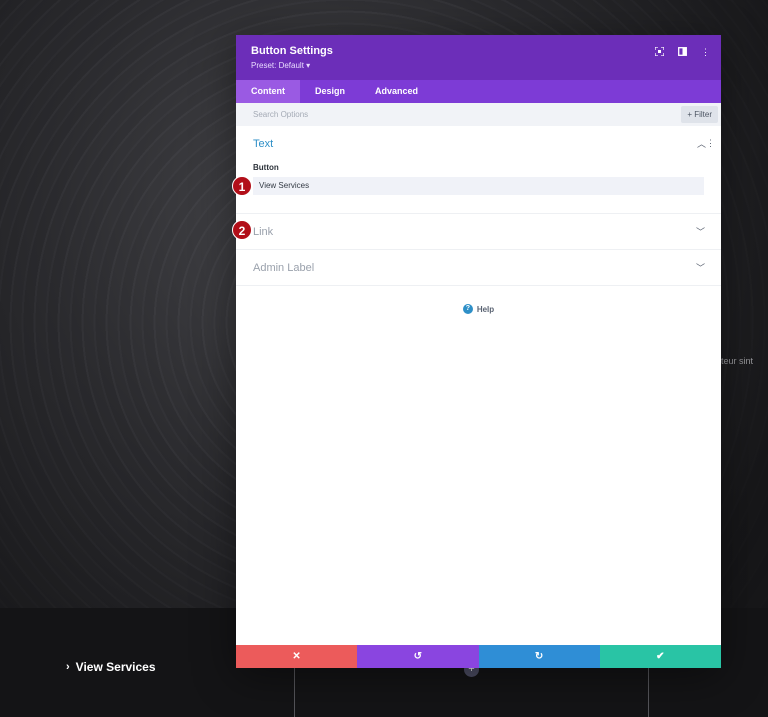  Describe the element at coordinates (735, 361) in the screenshot. I see `background-body-text: pteur sint` at that location.